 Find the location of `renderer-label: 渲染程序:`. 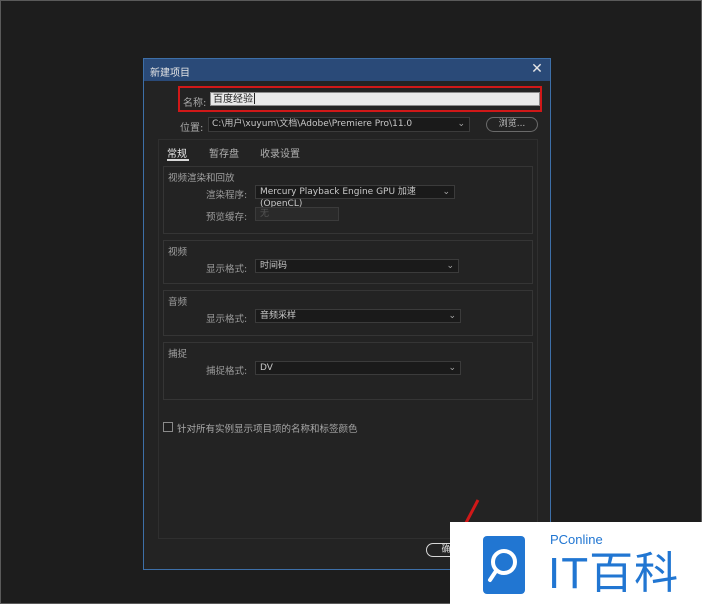

renderer-label: 渲染程序: is located at coordinates (227, 195).